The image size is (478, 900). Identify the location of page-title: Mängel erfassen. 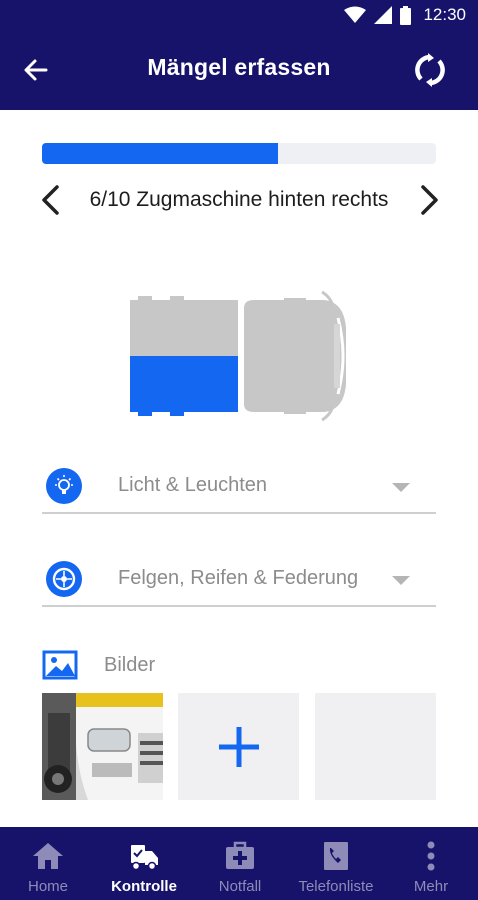
(239, 67).